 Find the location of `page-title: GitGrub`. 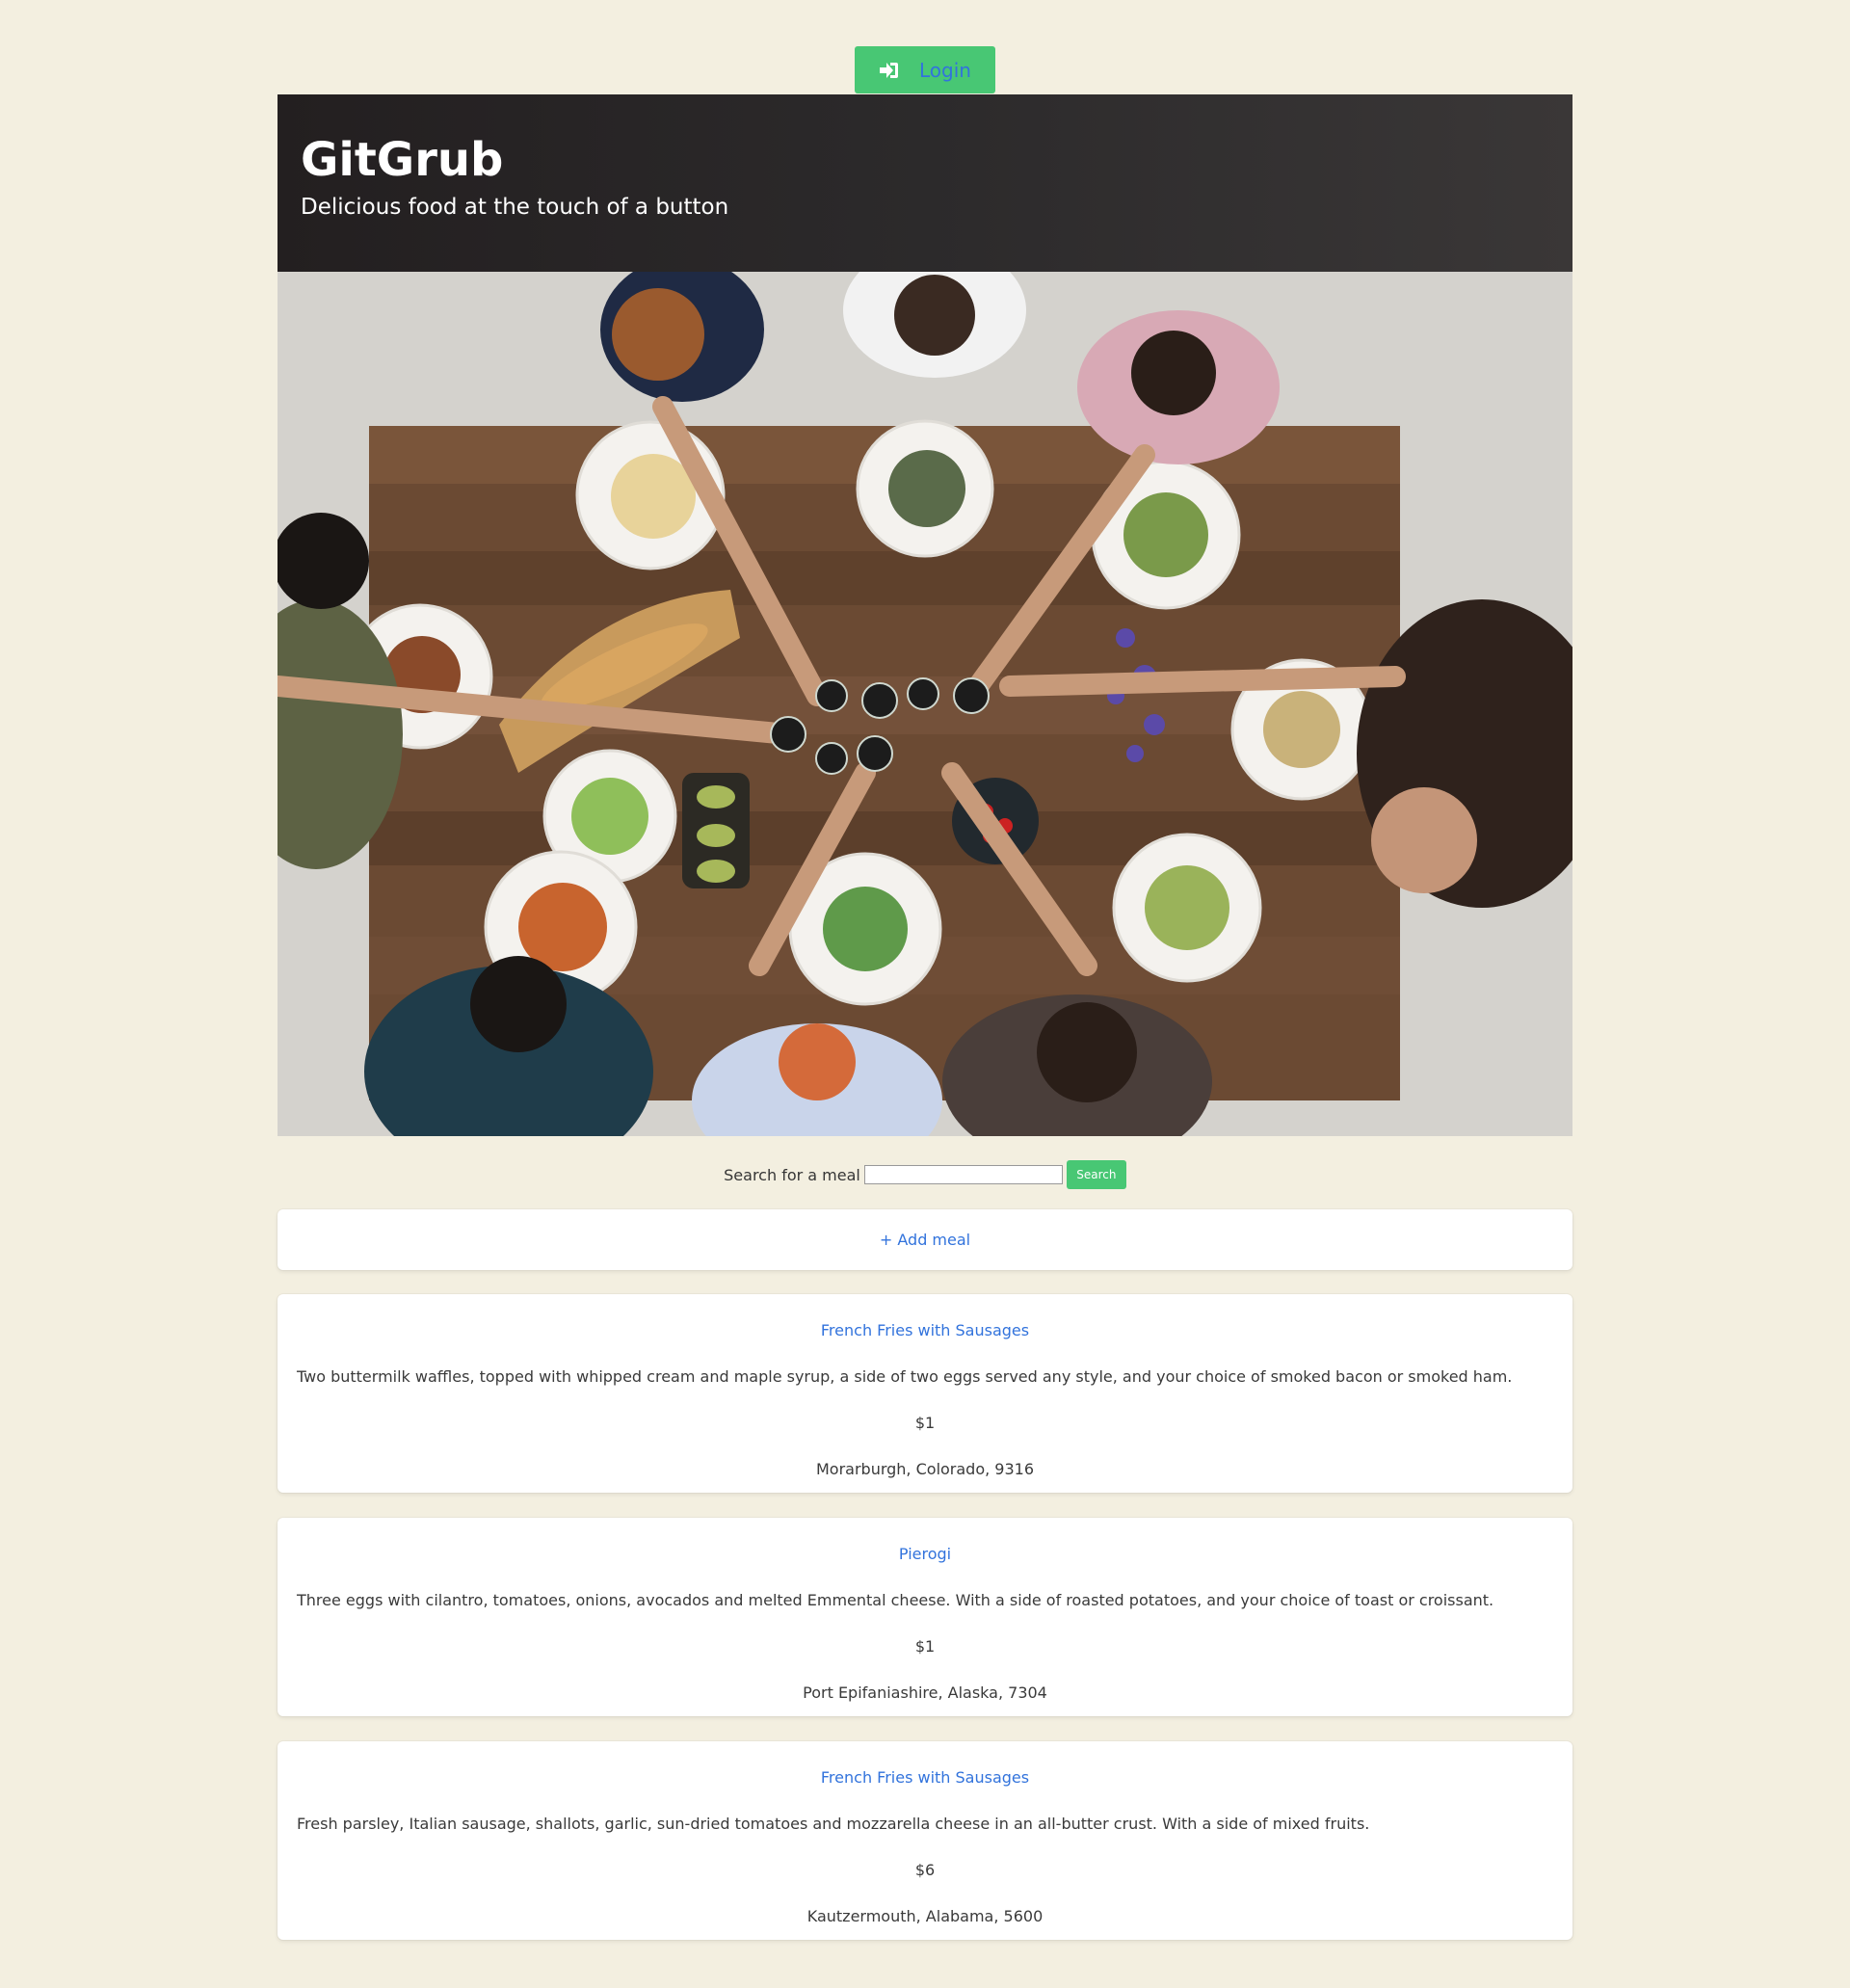

page-title: GitGrub is located at coordinates (402, 160).